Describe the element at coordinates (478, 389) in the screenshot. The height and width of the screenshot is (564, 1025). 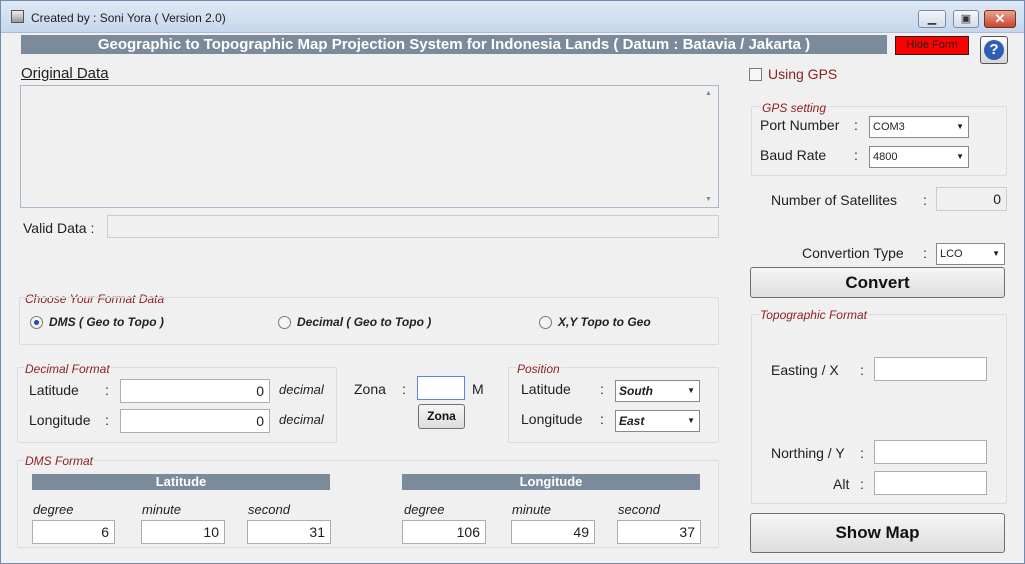
I see `zona-suffix: M` at that location.